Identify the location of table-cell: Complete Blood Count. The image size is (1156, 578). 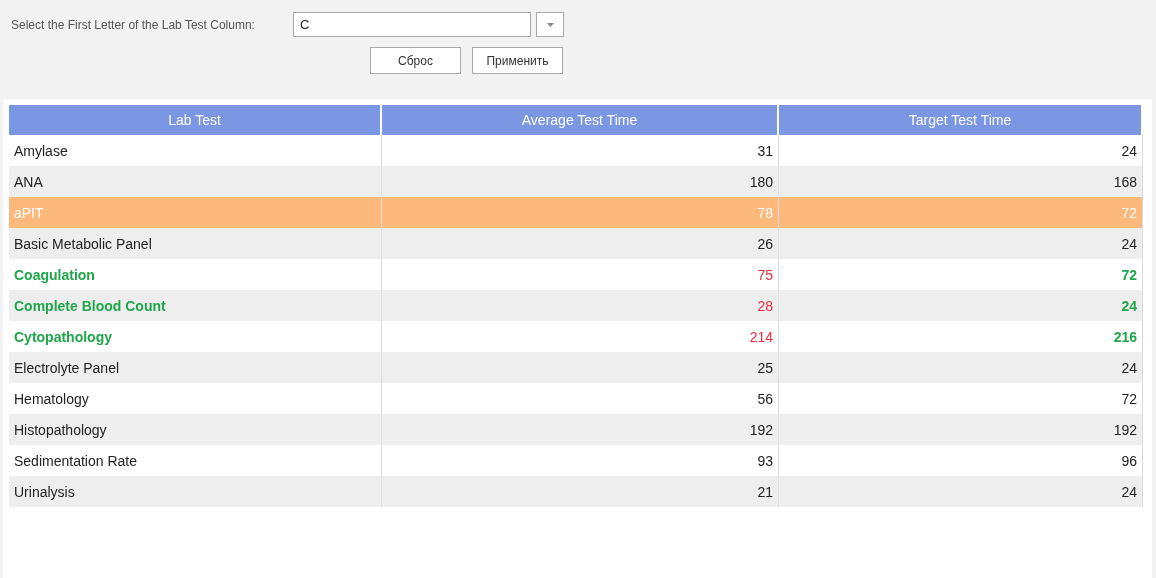
(195, 305).